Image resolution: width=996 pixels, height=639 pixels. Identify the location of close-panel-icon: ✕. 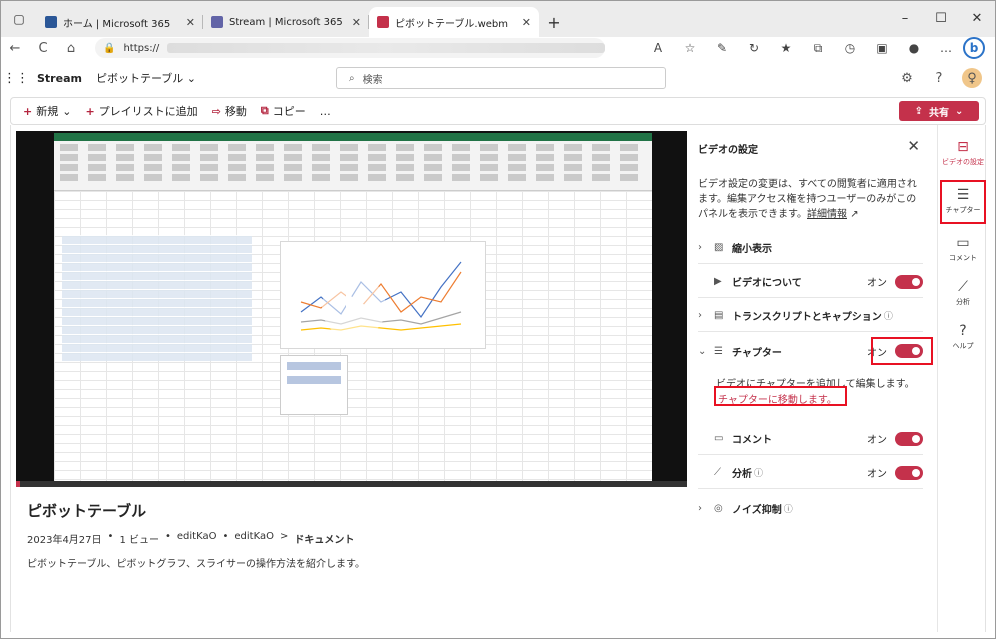
(913, 146).